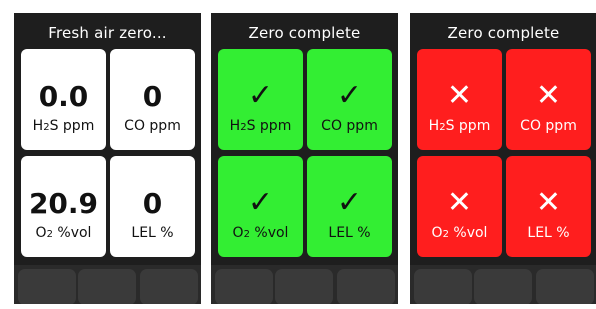 The width and height of the screenshot is (596, 309). I want to click on lel-status-tile: ✓ LEL %, so click(349, 206).